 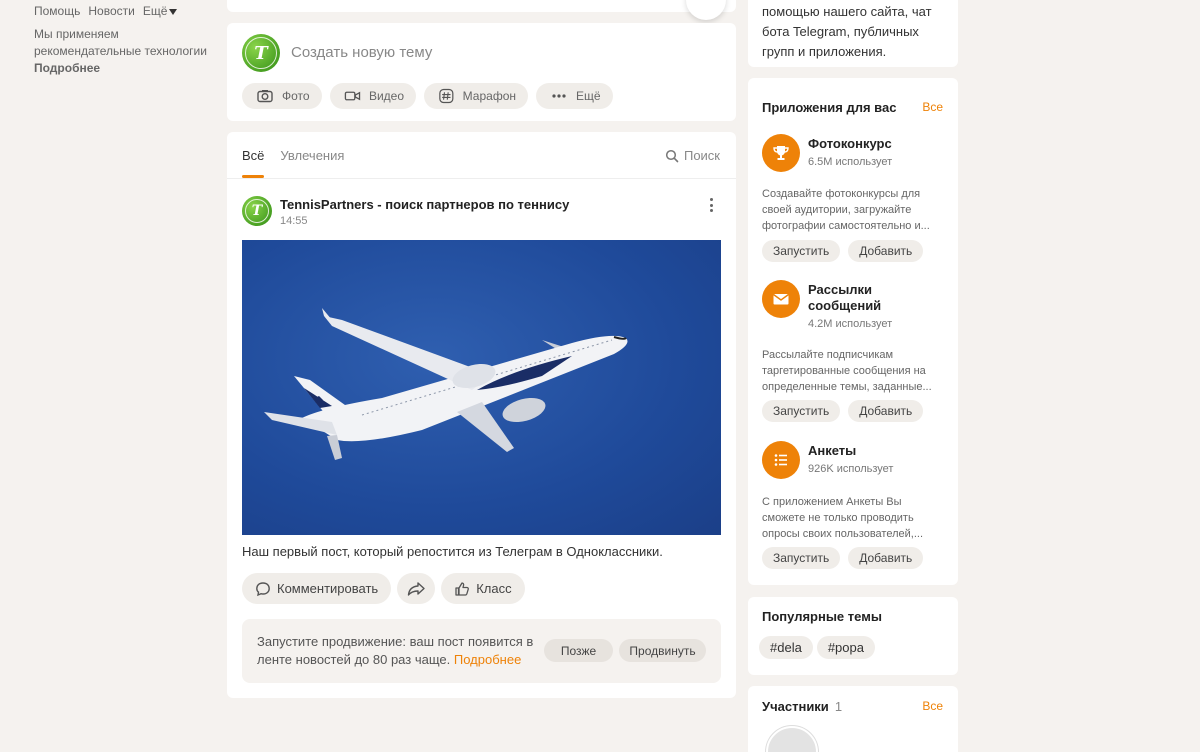 I want to click on comment-button: Комментировать, so click(x=317, y=588).